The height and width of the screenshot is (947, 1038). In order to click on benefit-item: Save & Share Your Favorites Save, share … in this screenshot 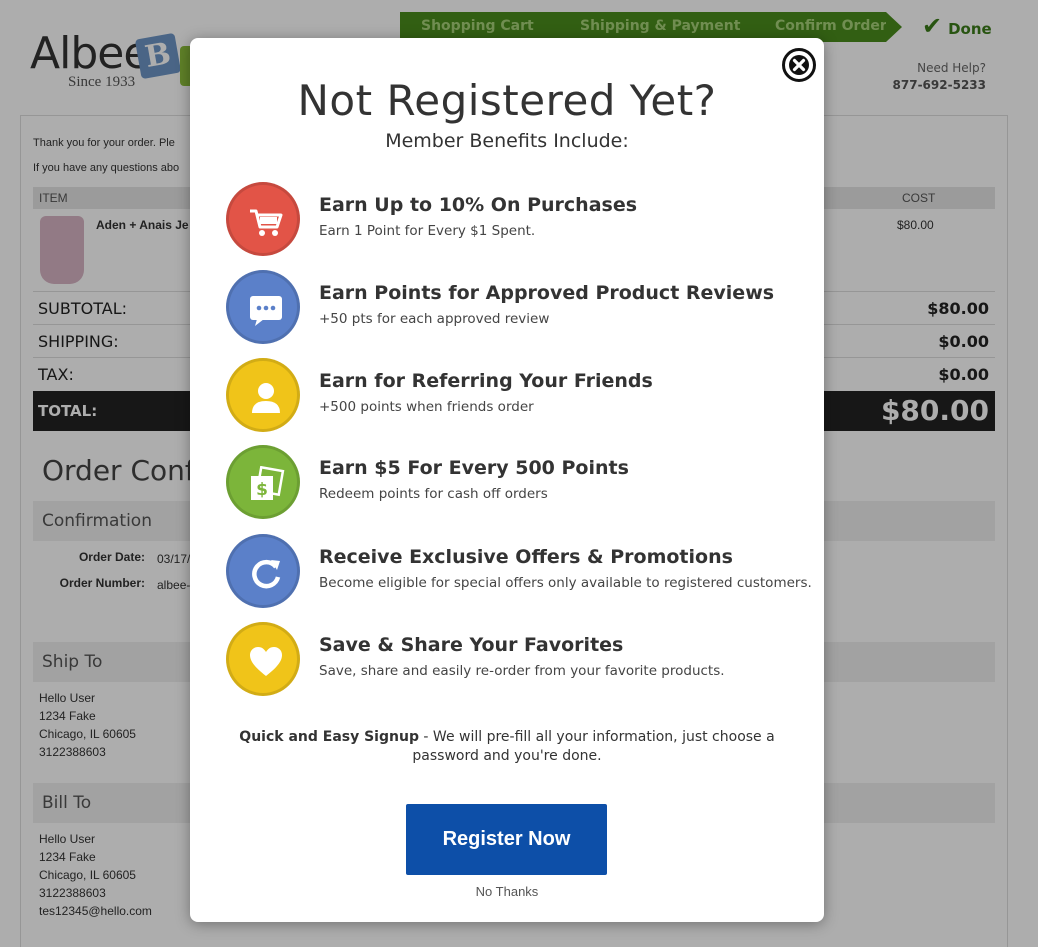, I will do `click(516, 660)`.